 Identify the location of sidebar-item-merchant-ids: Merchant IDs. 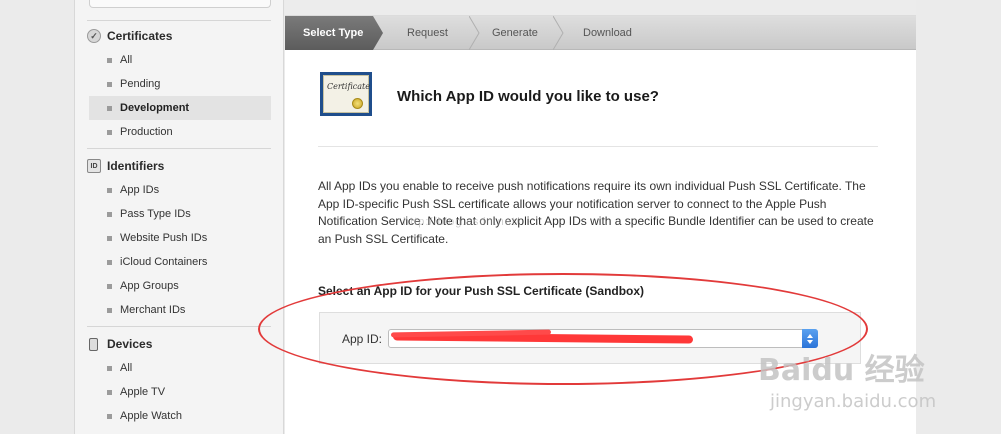
(180, 310).